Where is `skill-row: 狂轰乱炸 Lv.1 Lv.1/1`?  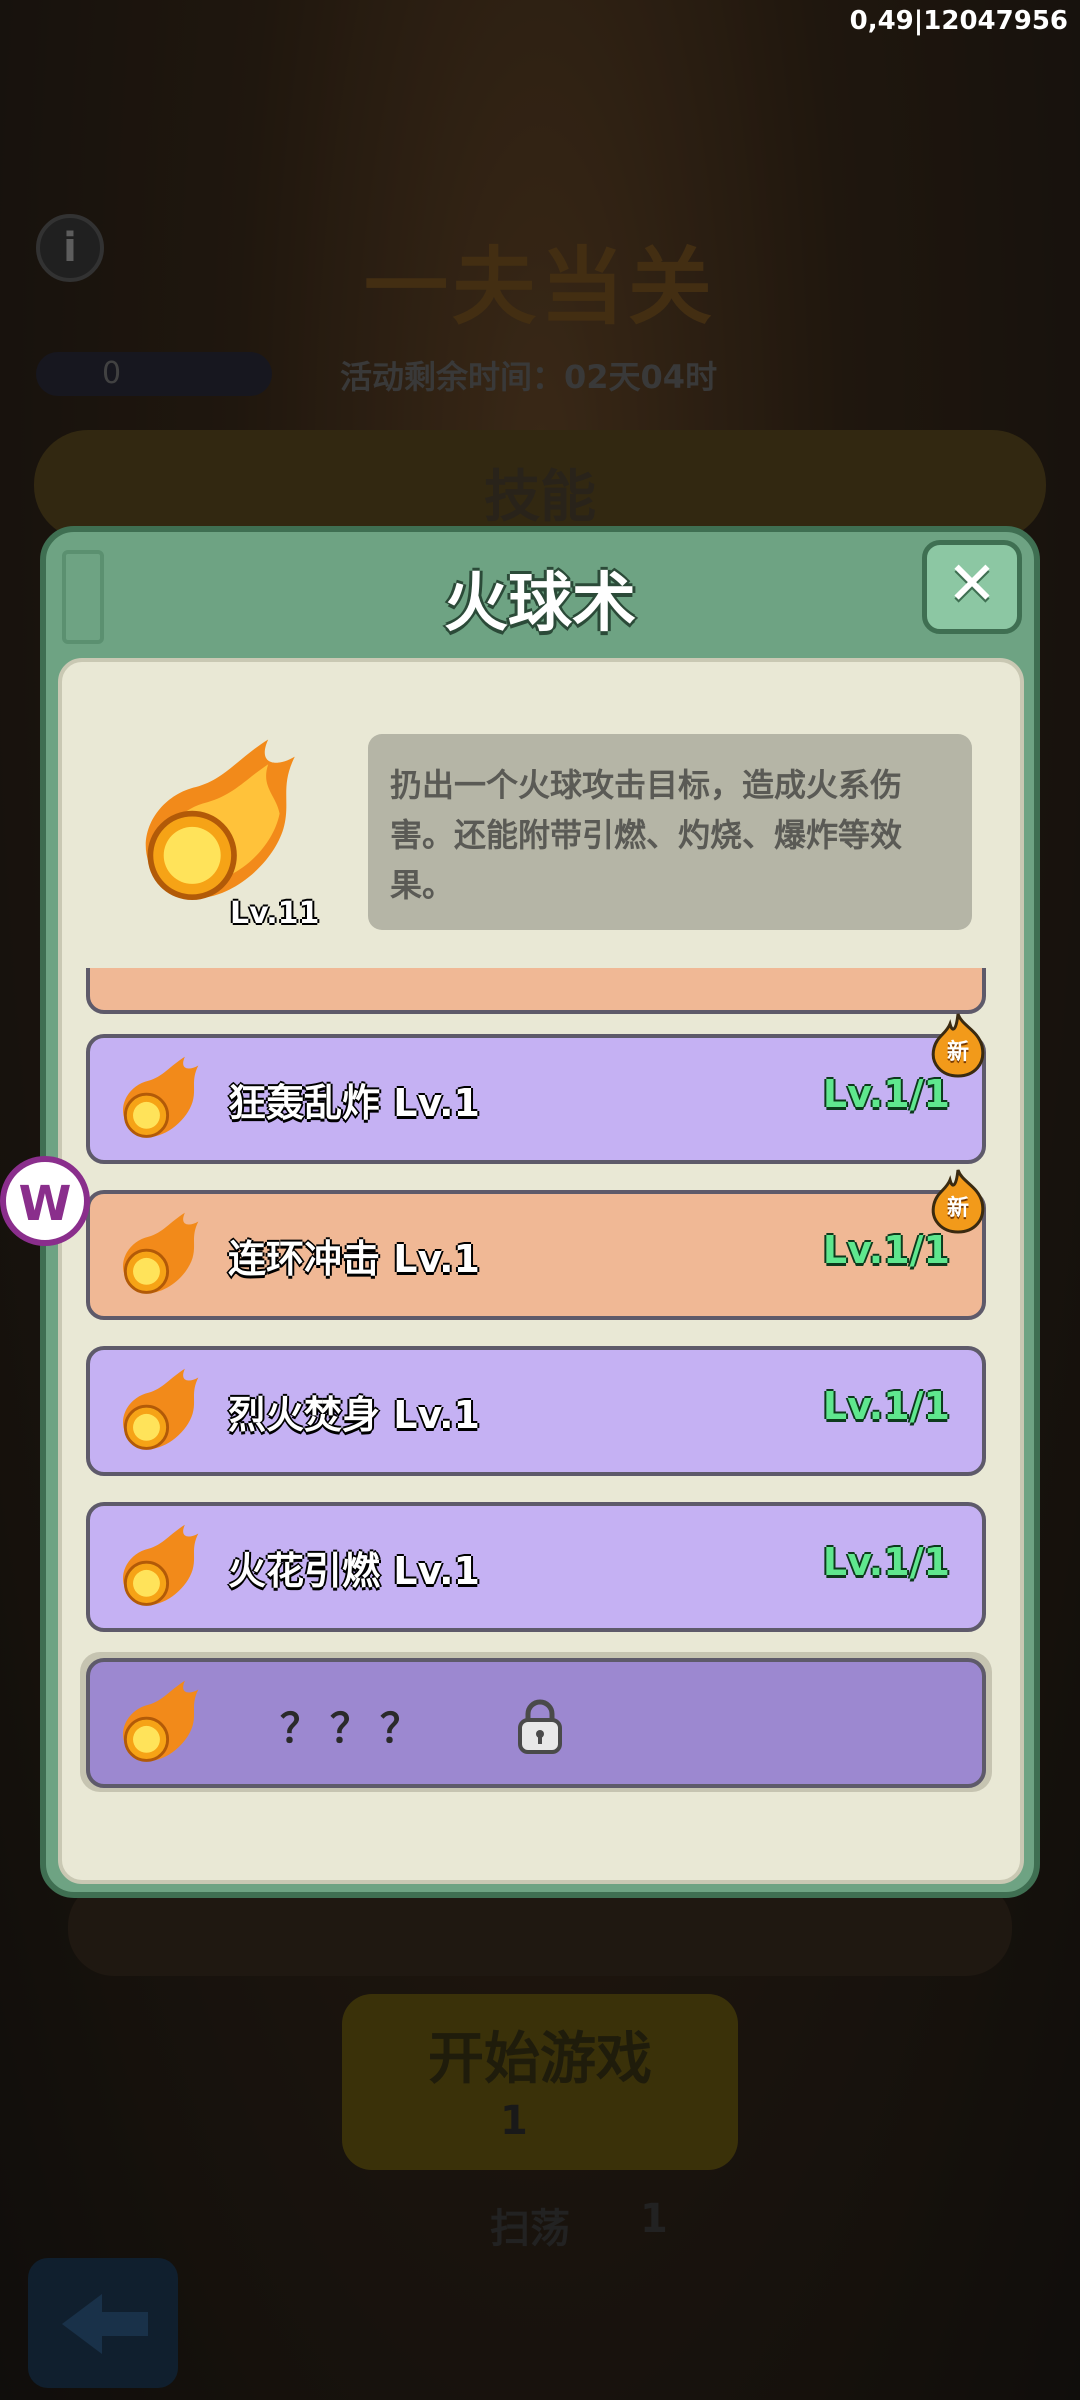
skill-row: 狂轰乱炸 Lv.1 Lv.1/1 is located at coordinates (536, 1099).